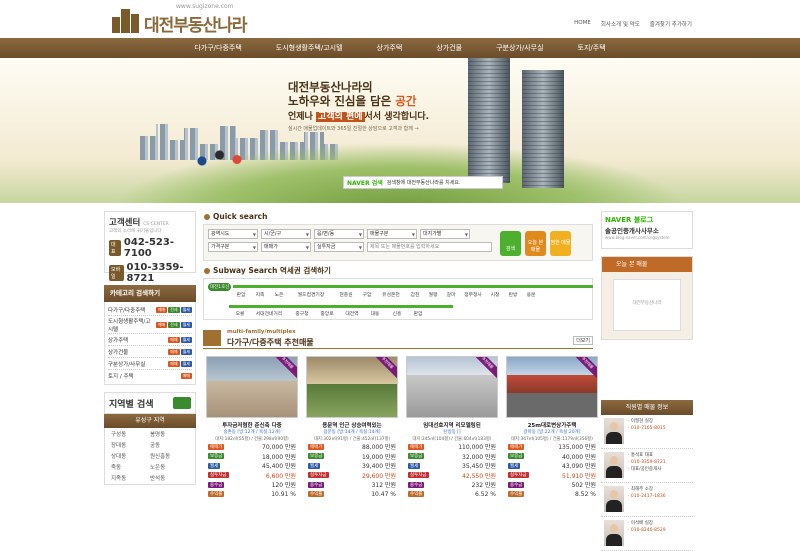 The height and width of the screenshot is (551, 800). I want to click on select-land: 대지가별, so click(445, 234).